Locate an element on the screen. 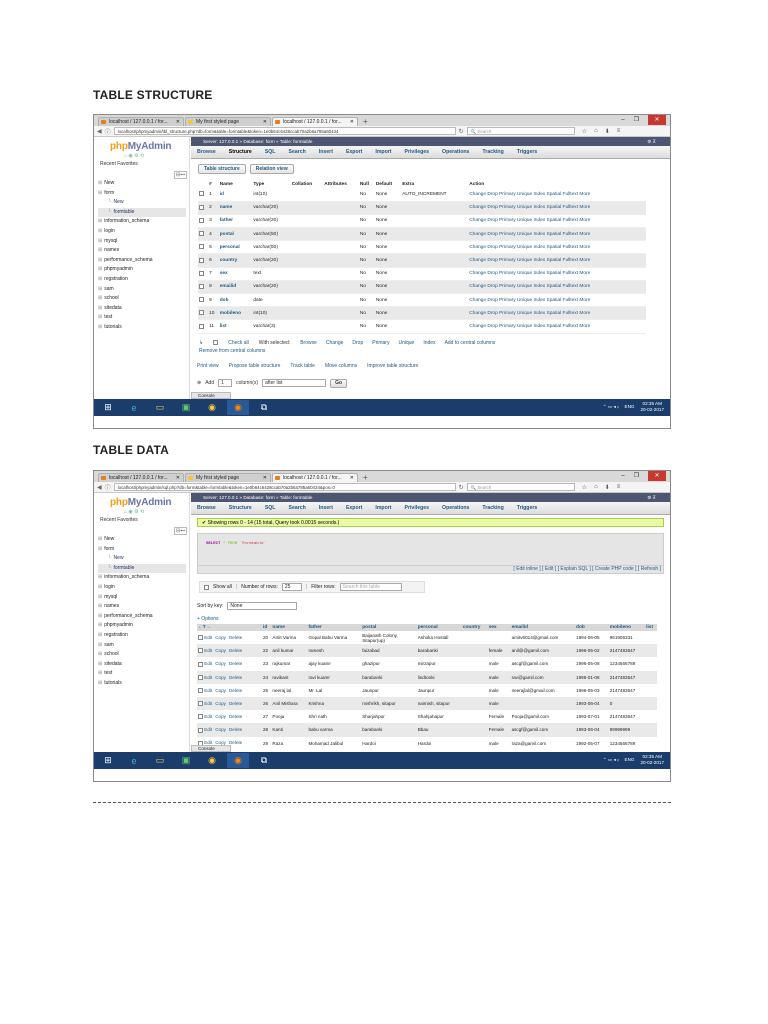  close-window-icon: ✕ is located at coordinates (657, 476).